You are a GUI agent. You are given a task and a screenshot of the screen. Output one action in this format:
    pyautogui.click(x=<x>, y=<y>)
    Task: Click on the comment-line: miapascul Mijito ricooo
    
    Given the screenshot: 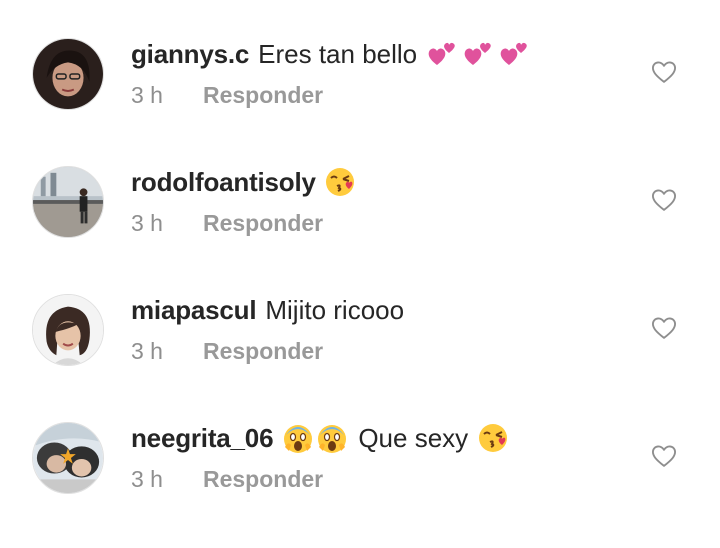 What is the action you would take?
    pyautogui.click(x=361, y=310)
    